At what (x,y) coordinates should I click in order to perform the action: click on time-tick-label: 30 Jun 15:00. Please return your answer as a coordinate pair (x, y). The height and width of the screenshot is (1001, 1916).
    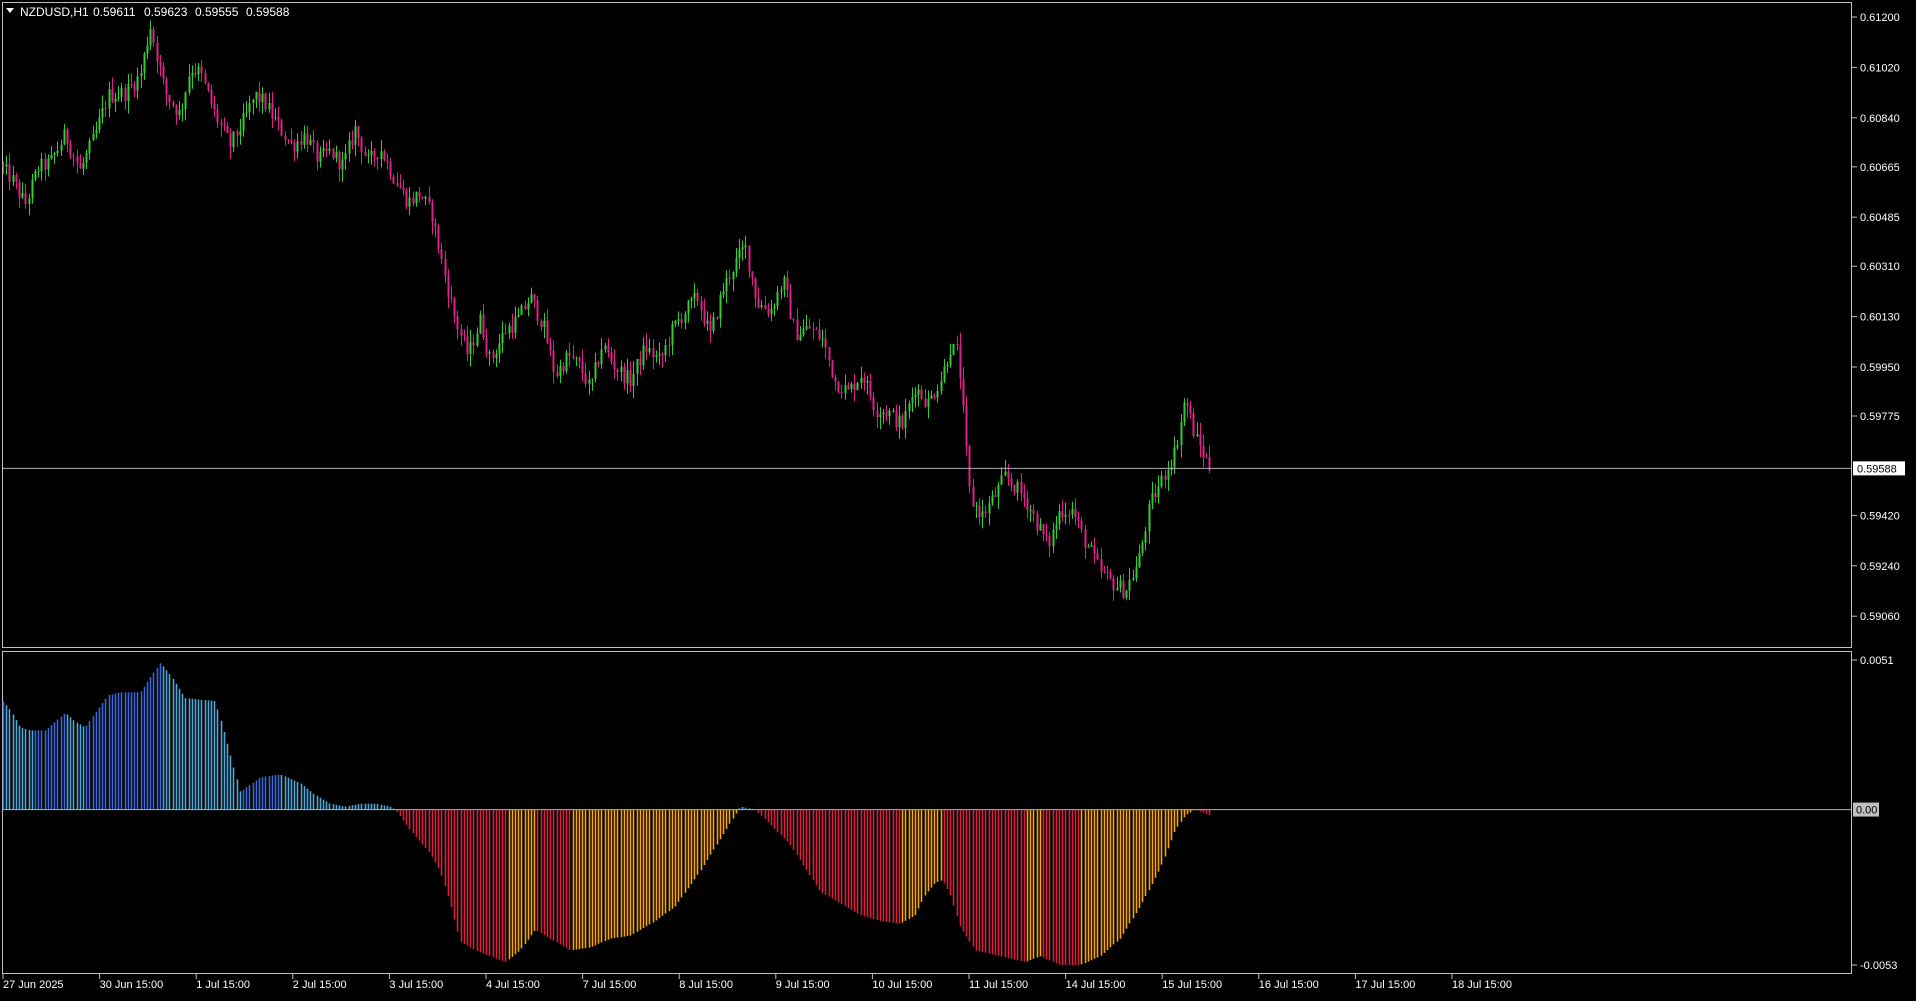
    Looking at the image, I should click on (132, 985).